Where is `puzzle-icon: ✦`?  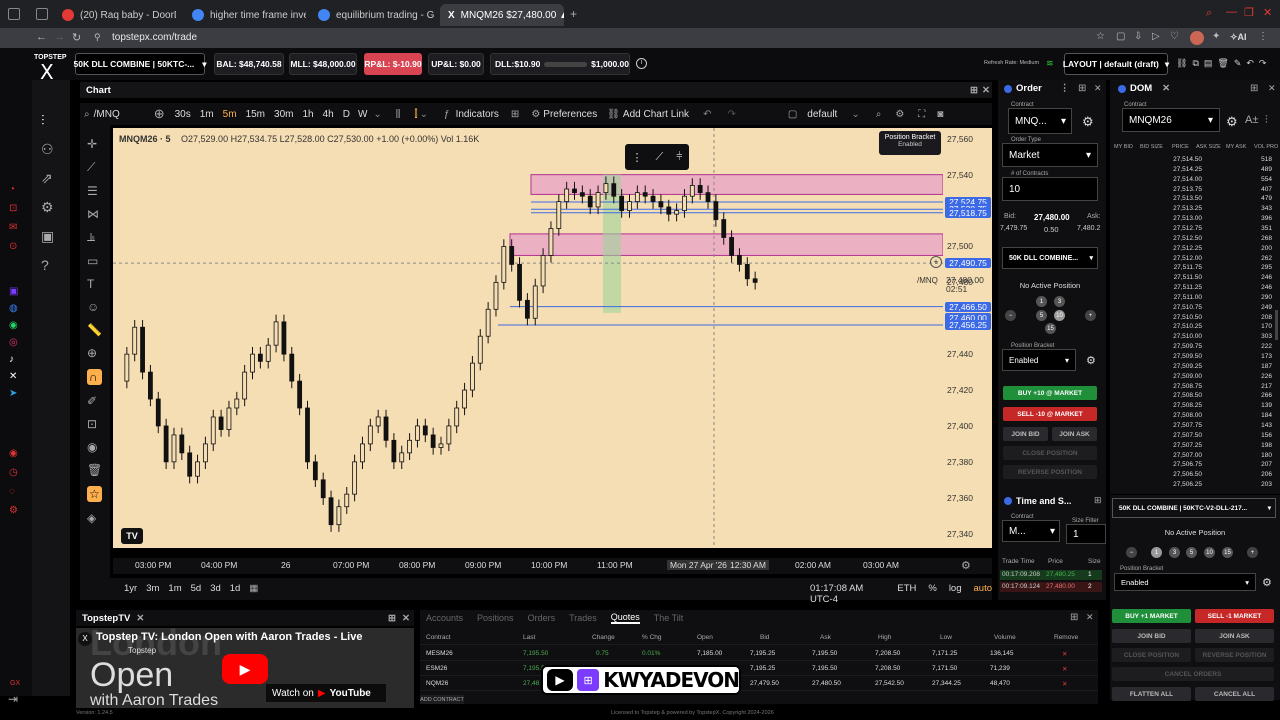 puzzle-icon: ✦ is located at coordinates (1216, 36).